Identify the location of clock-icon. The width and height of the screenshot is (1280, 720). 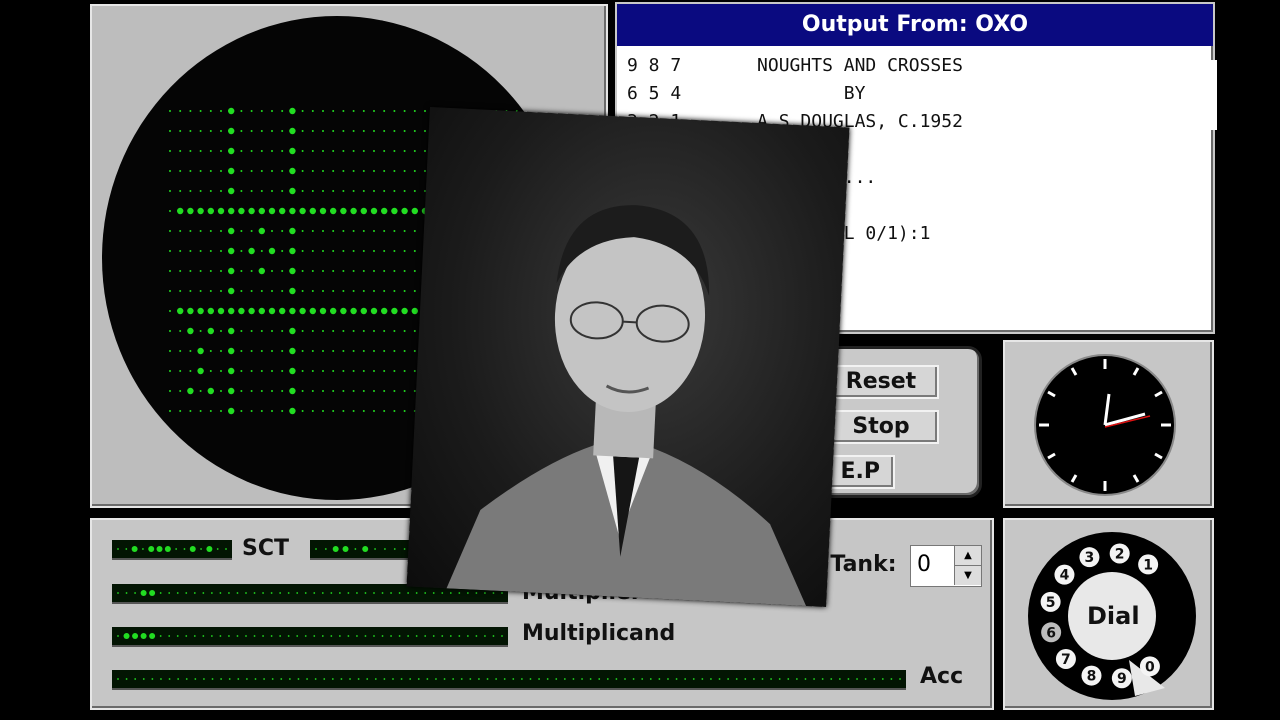
(1105, 425).